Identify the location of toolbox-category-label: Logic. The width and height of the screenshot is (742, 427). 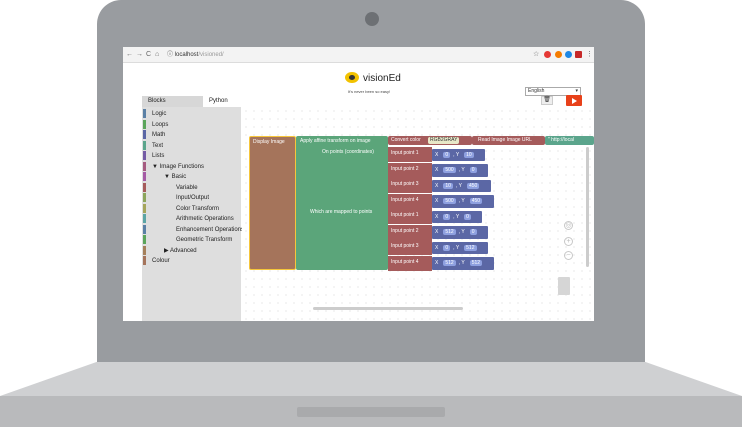
(159, 114).